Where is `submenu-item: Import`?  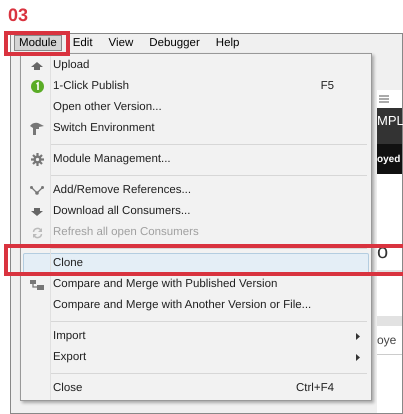 submenu-item: Import is located at coordinates (196, 336).